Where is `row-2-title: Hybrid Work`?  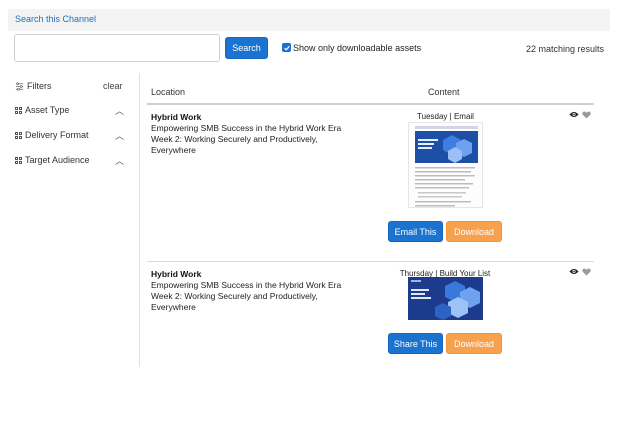 row-2-title: Hybrid Work is located at coordinates (176, 274).